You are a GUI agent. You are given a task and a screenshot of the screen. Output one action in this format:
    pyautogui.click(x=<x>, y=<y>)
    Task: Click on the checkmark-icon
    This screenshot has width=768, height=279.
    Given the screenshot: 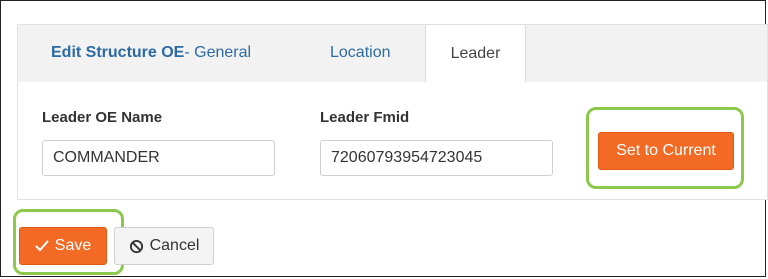 What is the action you would take?
    pyautogui.click(x=42, y=246)
    